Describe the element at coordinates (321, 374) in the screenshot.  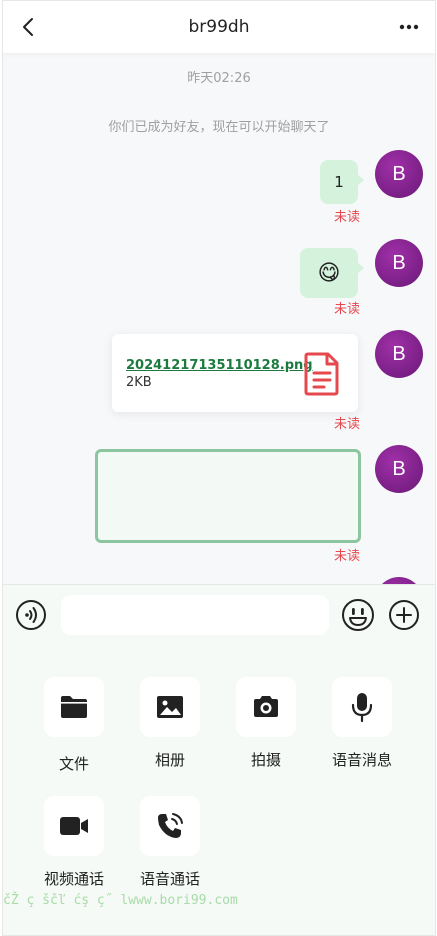
I see `document-icon` at that location.